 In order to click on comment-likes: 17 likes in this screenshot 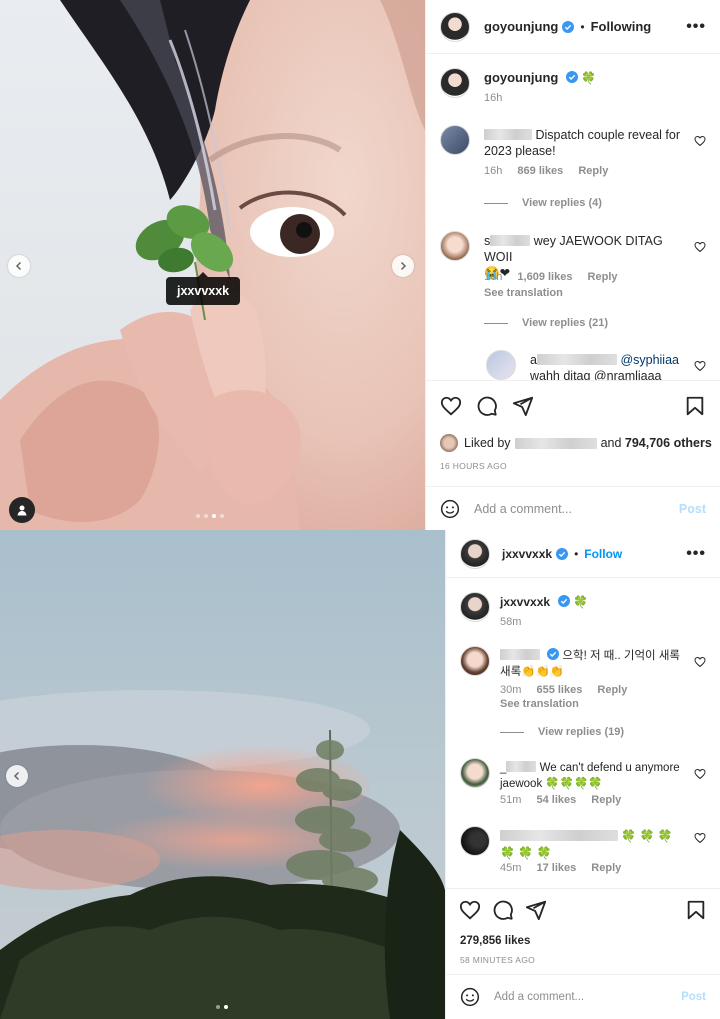, I will do `click(556, 868)`.